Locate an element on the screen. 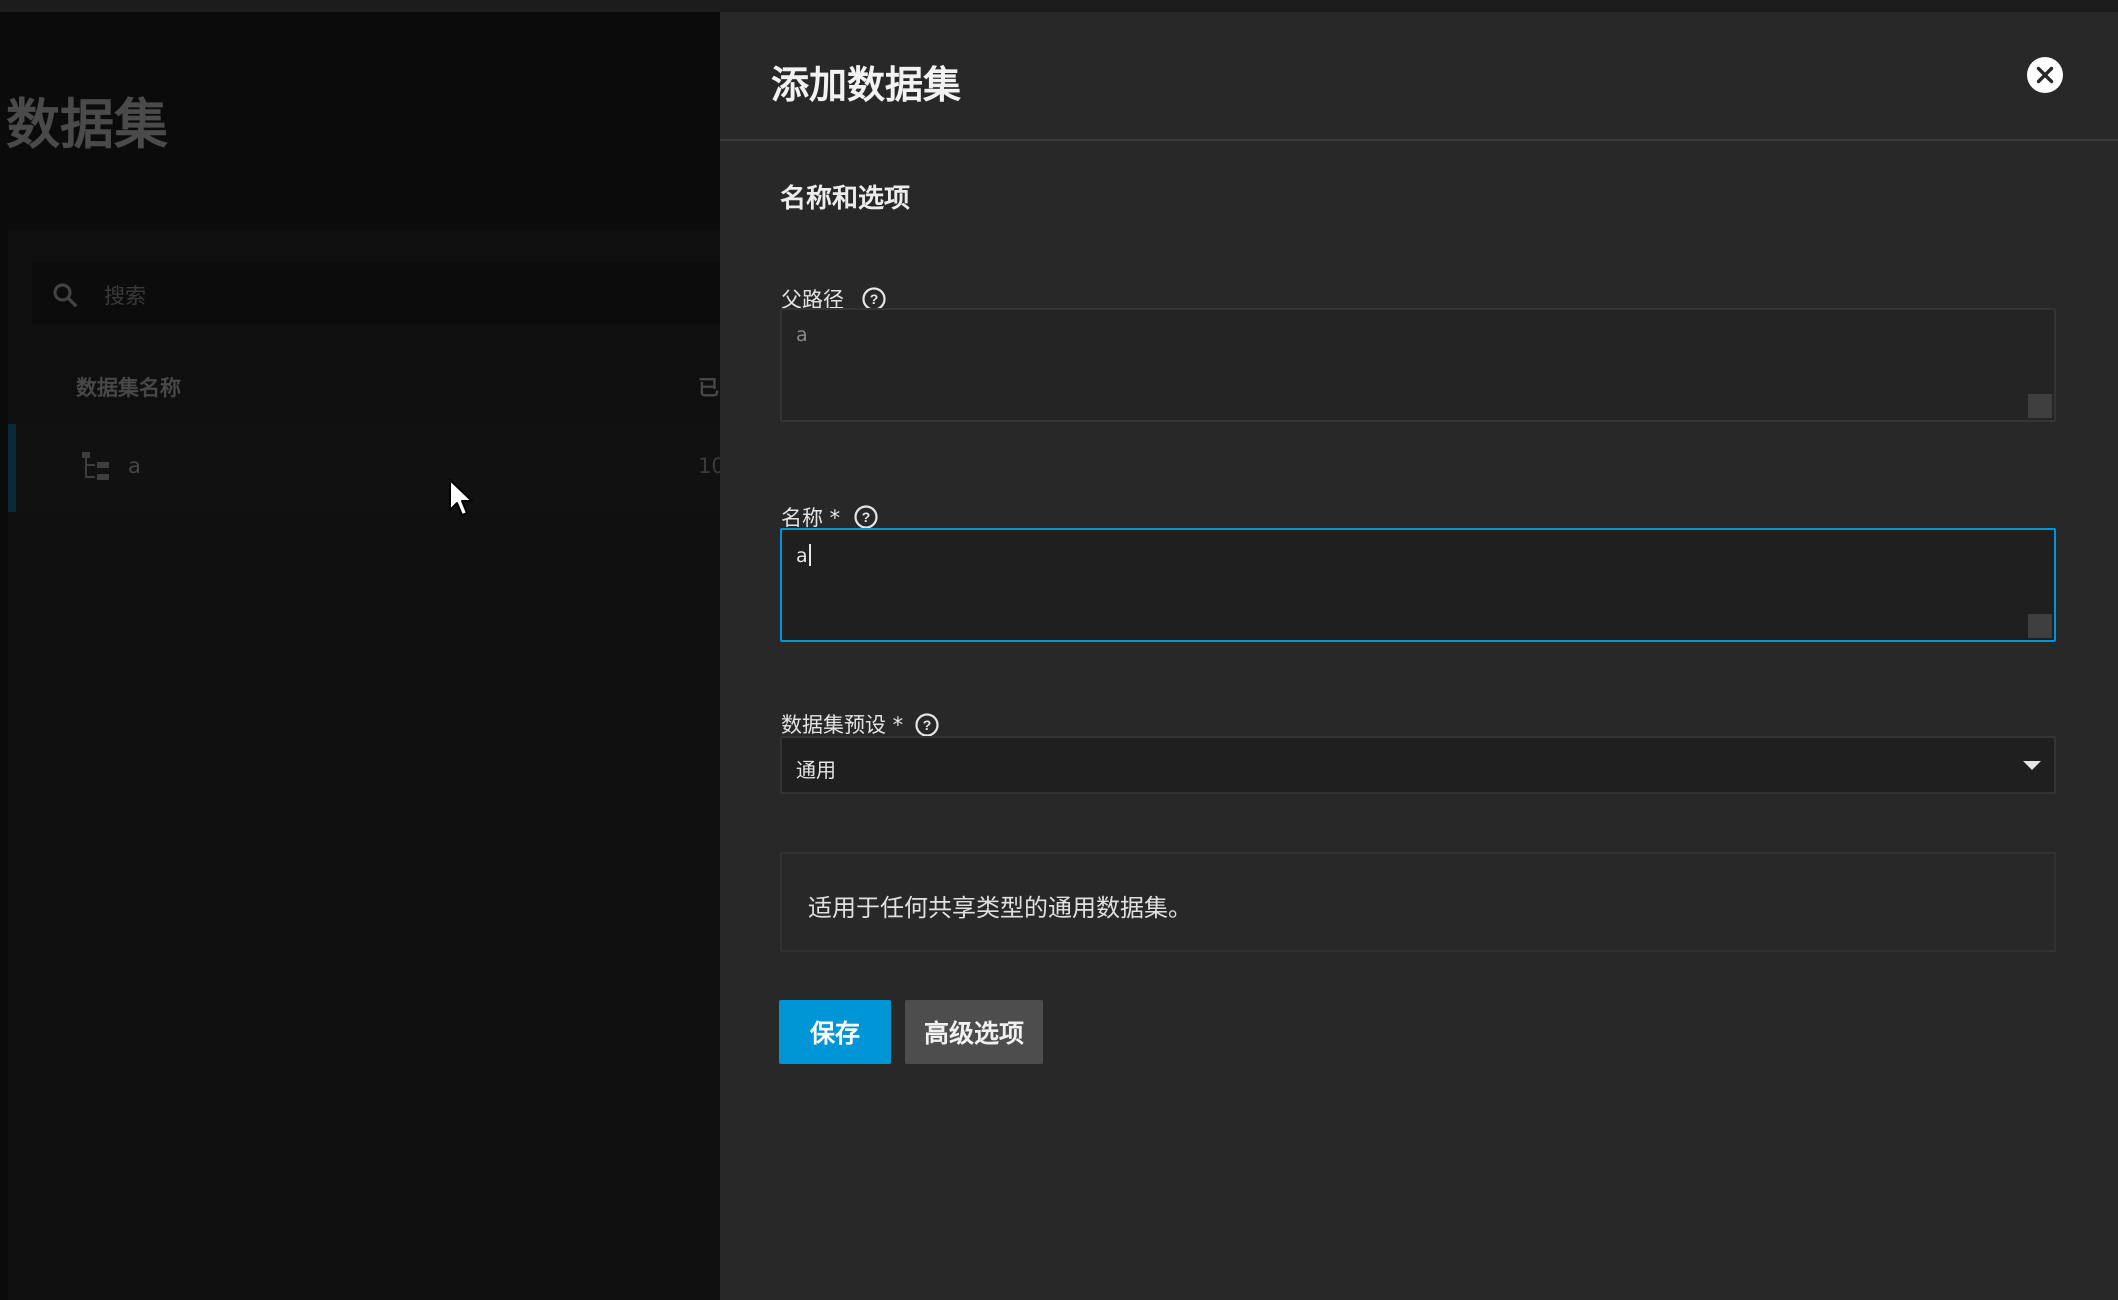  close-button is located at coordinates (2045, 75).